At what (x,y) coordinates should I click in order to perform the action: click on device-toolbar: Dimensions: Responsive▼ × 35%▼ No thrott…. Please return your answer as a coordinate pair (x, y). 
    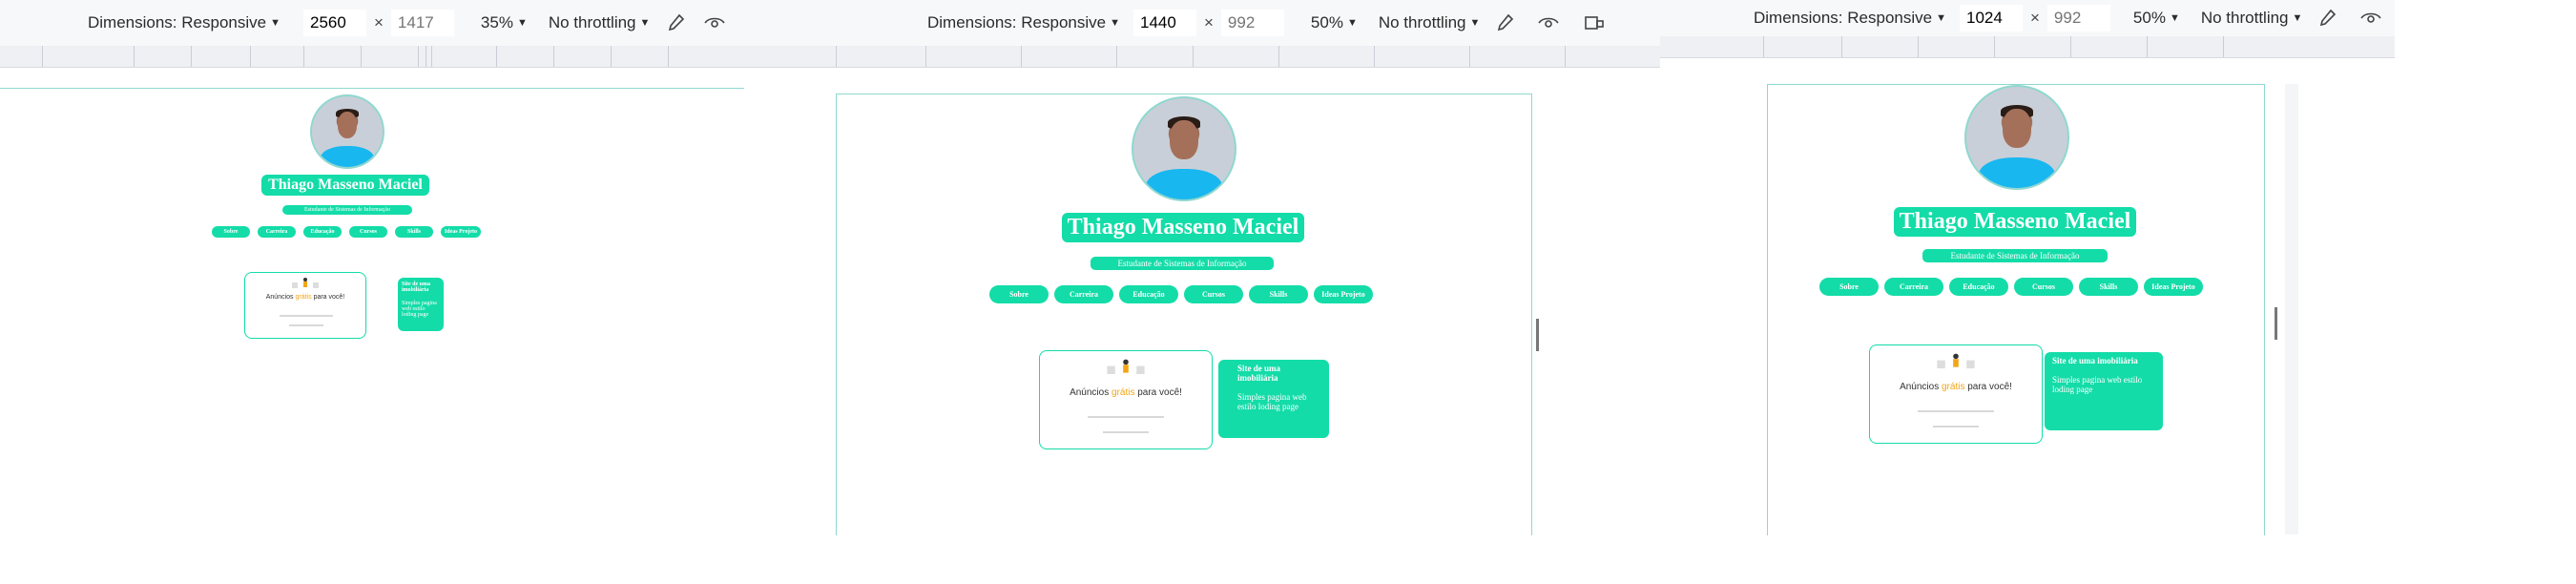
    Looking at the image, I should click on (383, 23).